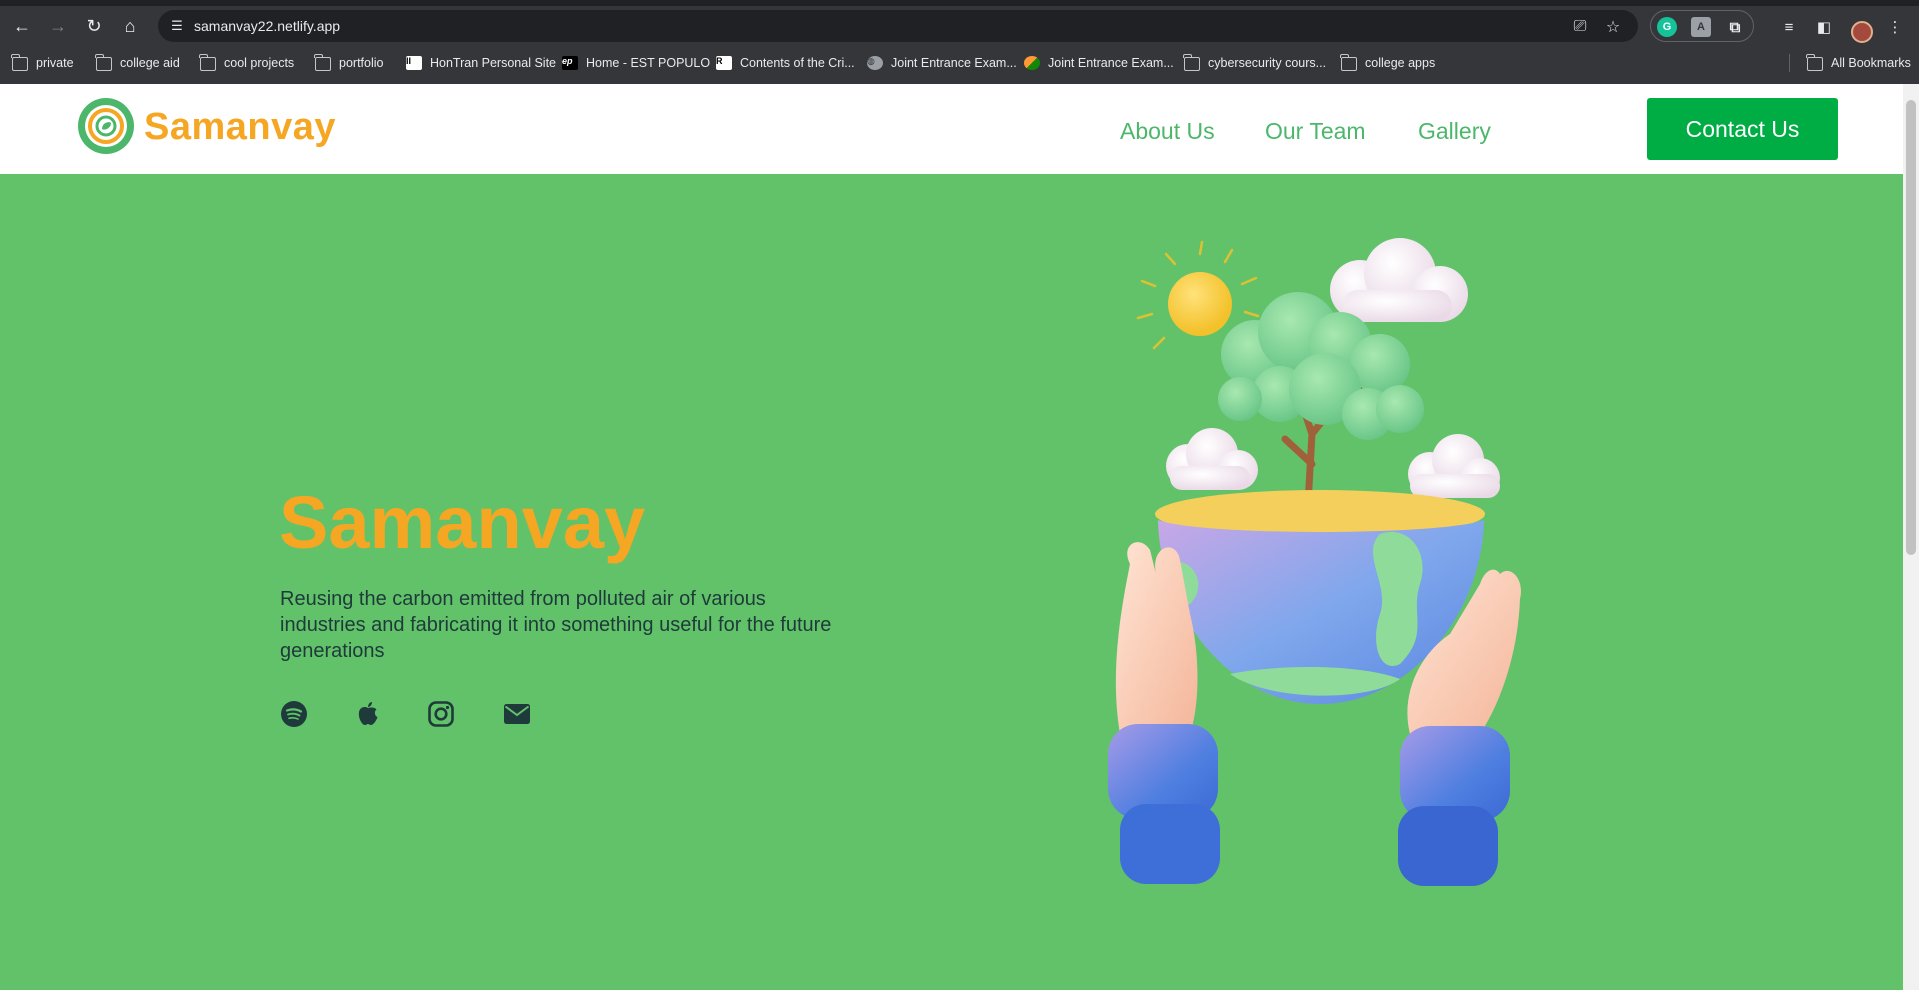 The width and height of the screenshot is (1919, 990). I want to click on site-info-icon: ☰, so click(177, 26).